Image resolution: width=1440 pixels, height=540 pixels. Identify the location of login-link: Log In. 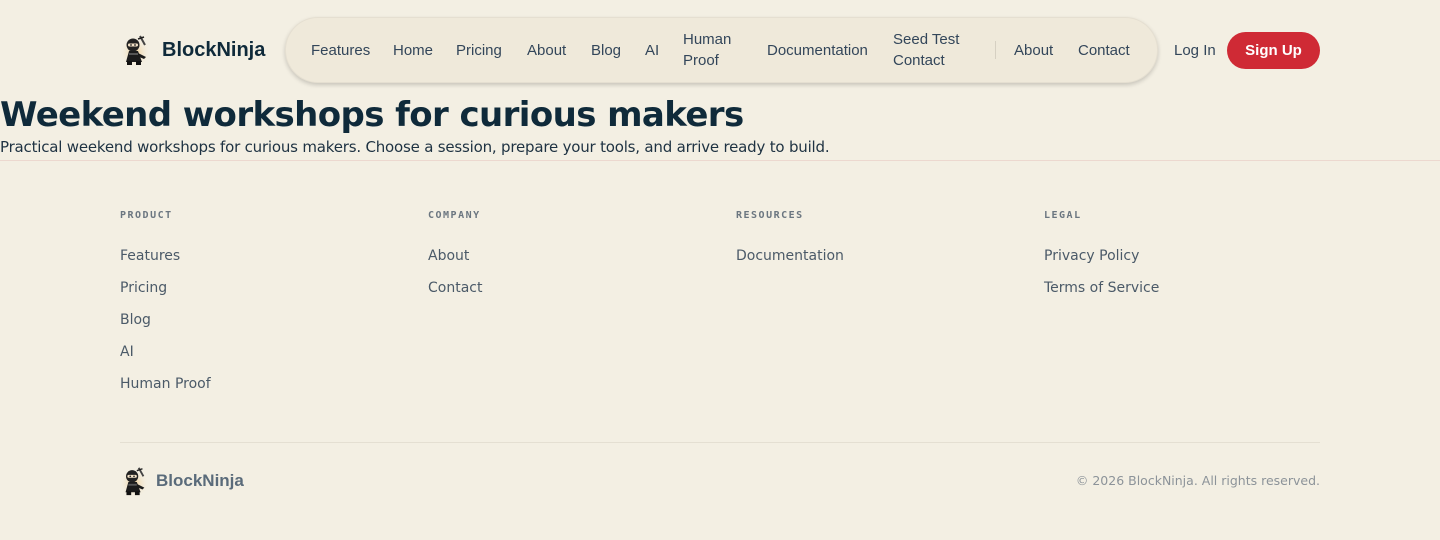
(1195, 50).